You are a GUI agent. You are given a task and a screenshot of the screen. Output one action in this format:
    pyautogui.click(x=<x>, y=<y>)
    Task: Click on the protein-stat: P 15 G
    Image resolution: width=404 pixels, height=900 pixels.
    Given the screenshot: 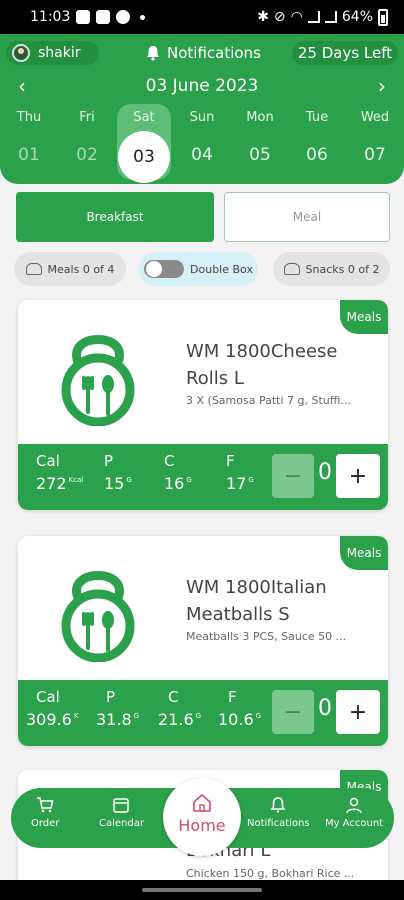 What is the action you would take?
    pyautogui.click(x=118, y=472)
    